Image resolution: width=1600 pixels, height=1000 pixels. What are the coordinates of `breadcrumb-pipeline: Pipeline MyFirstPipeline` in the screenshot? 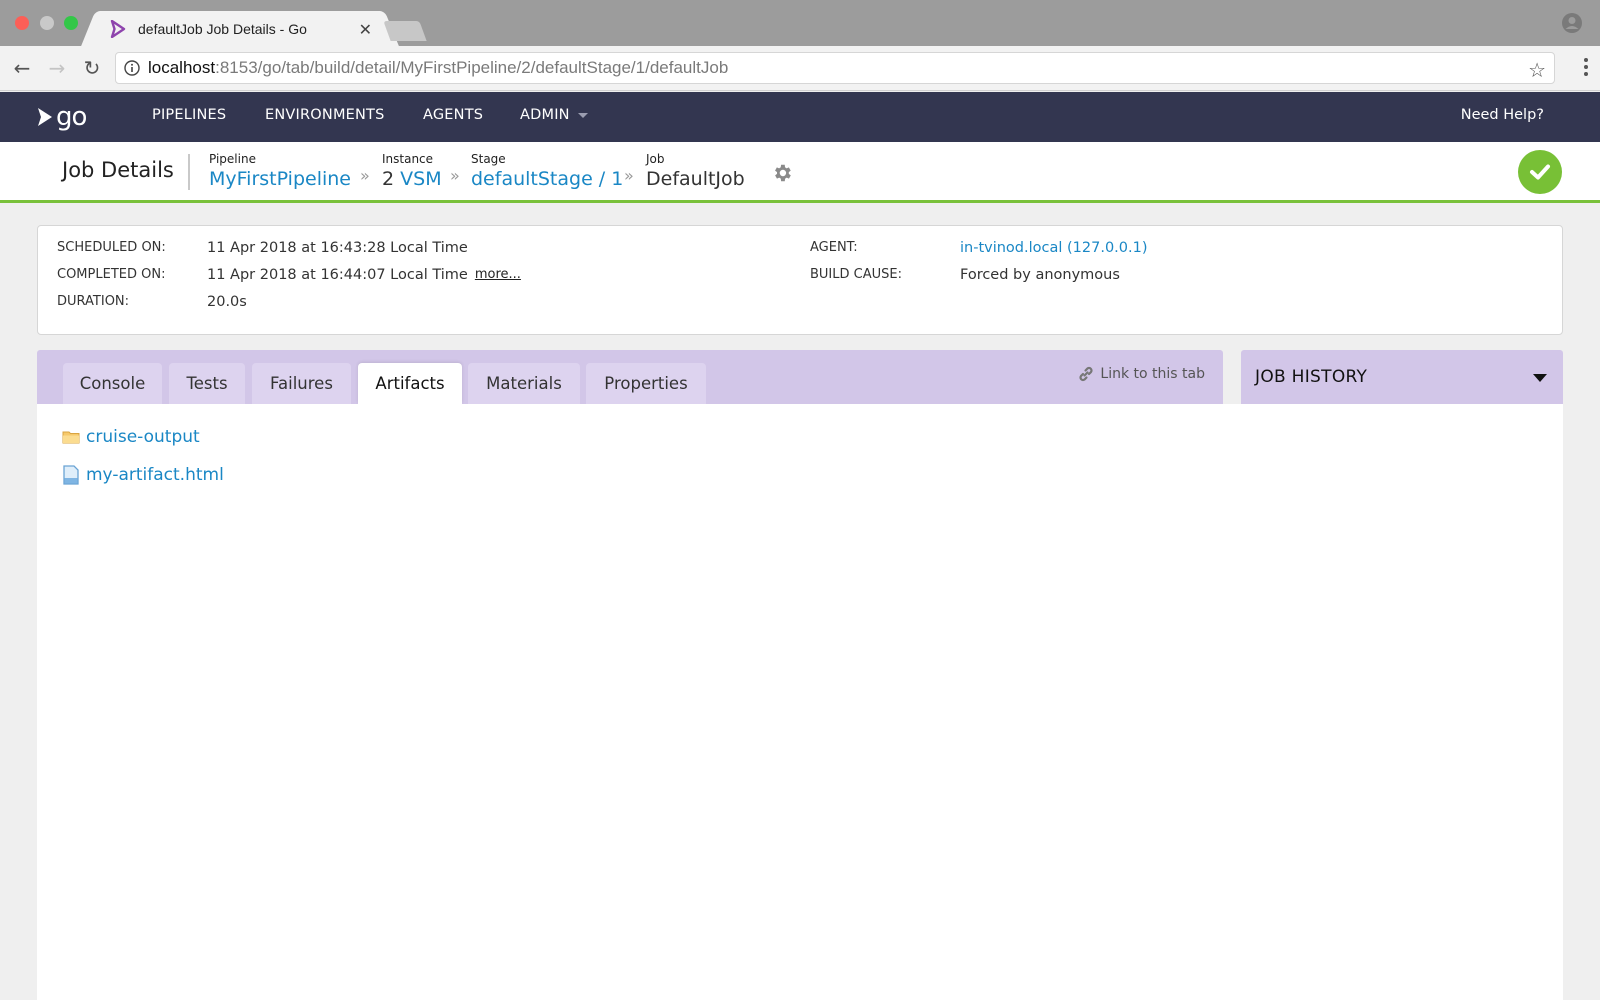 It's located at (280, 171).